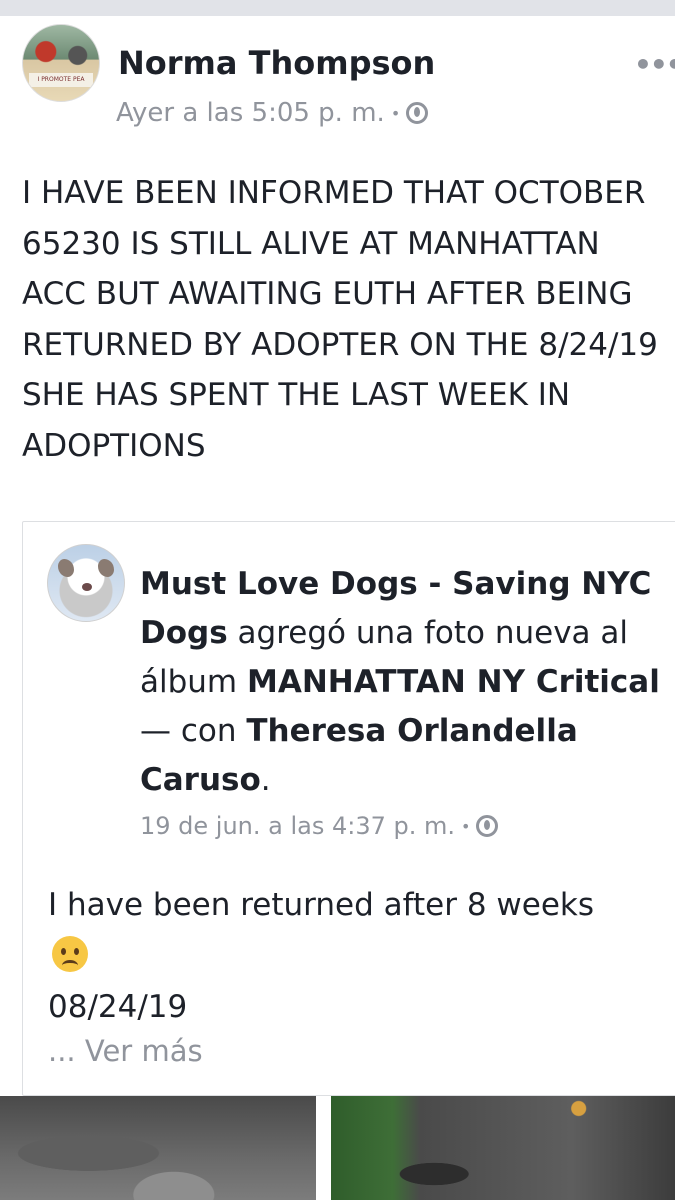 The image size is (675, 1200). I want to click on see-more-link: ... Ver más, so click(125, 1051).